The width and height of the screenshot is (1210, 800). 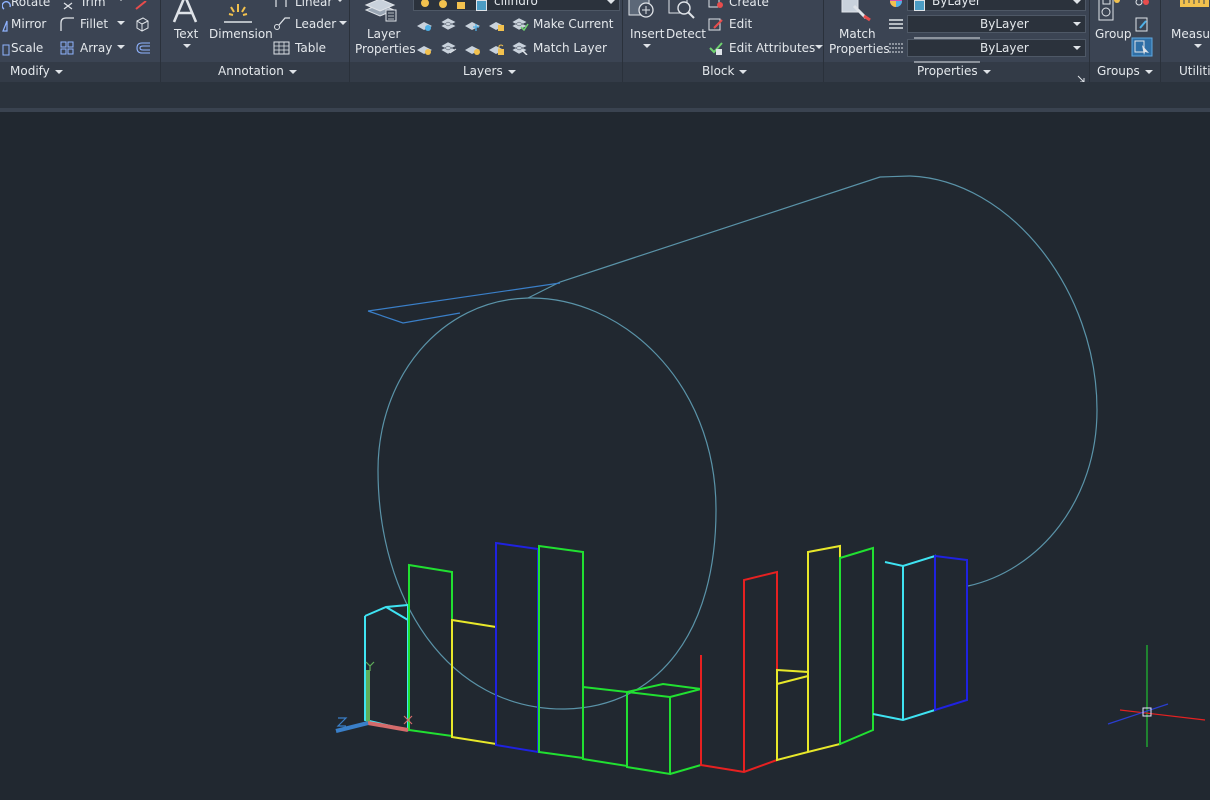 I want to click on linear-dimension-icon, so click(x=281, y=6).